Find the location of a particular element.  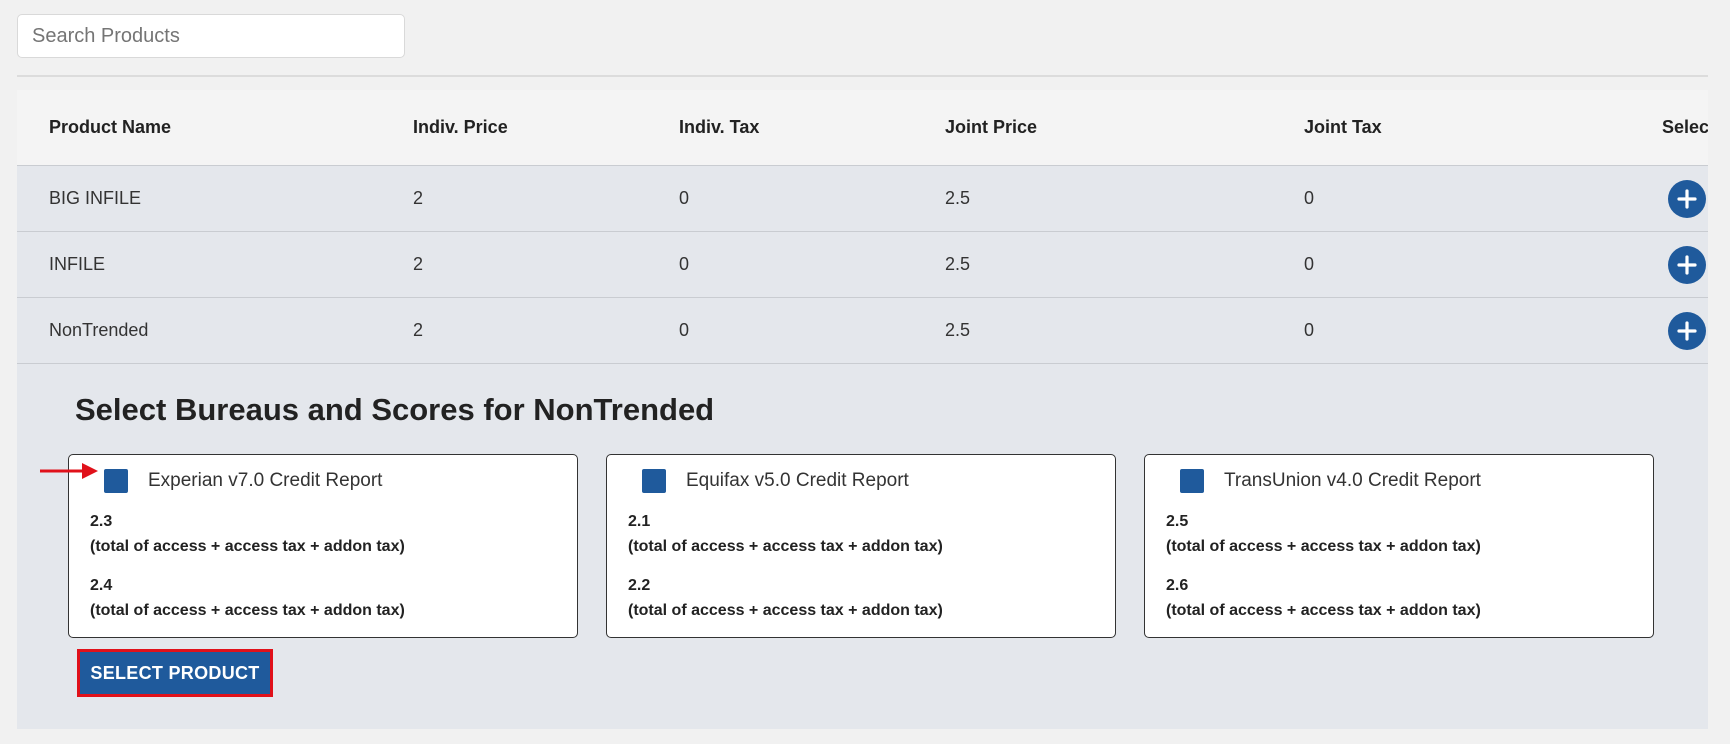

bureau-card-header: TransUnion v4.0 Credit Report is located at coordinates (1330, 481).